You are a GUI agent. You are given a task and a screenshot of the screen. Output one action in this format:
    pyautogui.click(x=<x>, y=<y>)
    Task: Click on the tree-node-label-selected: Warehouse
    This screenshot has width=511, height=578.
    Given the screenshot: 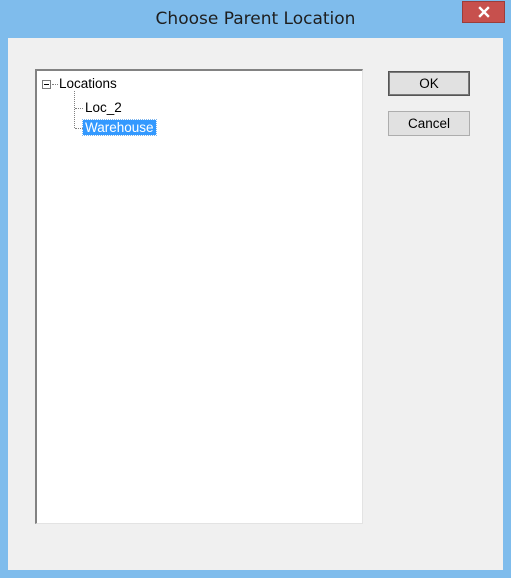 What is the action you would take?
    pyautogui.click(x=119, y=127)
    